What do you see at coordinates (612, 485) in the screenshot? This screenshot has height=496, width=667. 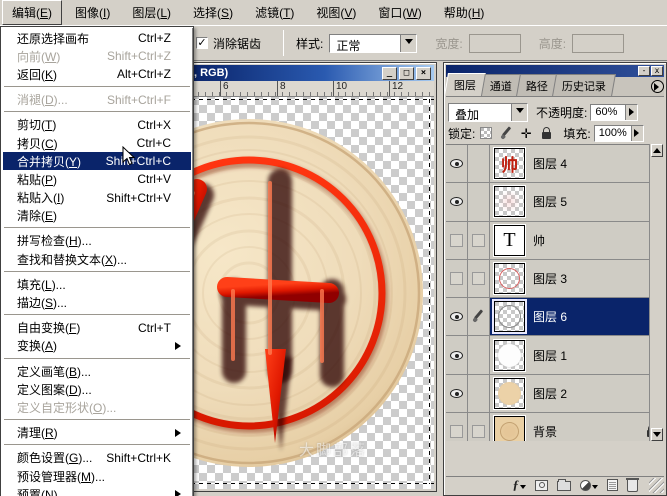 I see `new-layer-icon` at bounding box center [612, 485].